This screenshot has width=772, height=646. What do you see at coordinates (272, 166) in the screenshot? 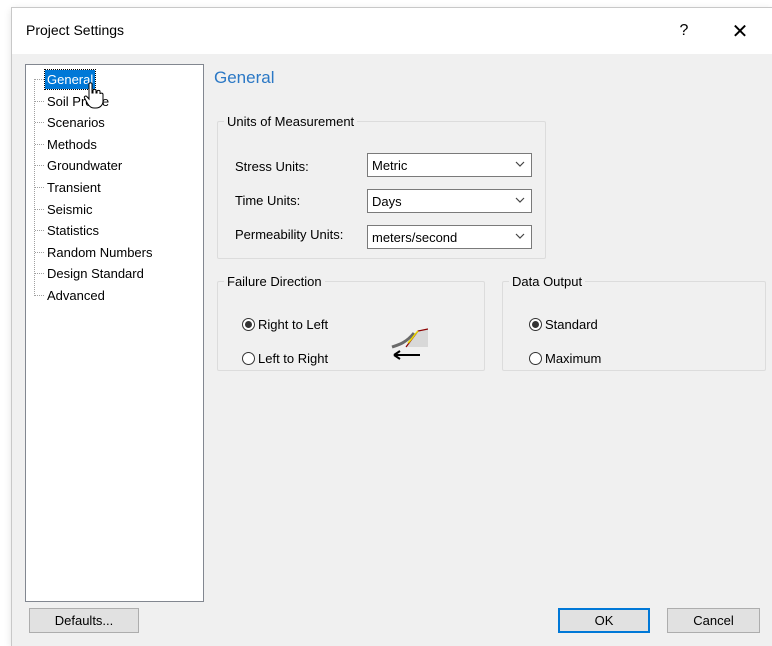
I see `stress-units-label: Stress Units:` at bounding box center [272, 166].